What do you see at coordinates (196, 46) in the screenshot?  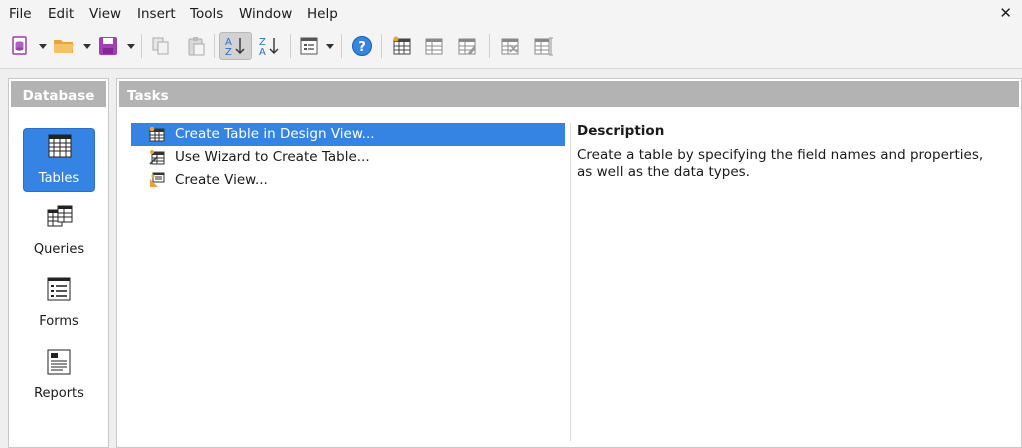 I see `paste-icon` at bounding box center [196, 46].